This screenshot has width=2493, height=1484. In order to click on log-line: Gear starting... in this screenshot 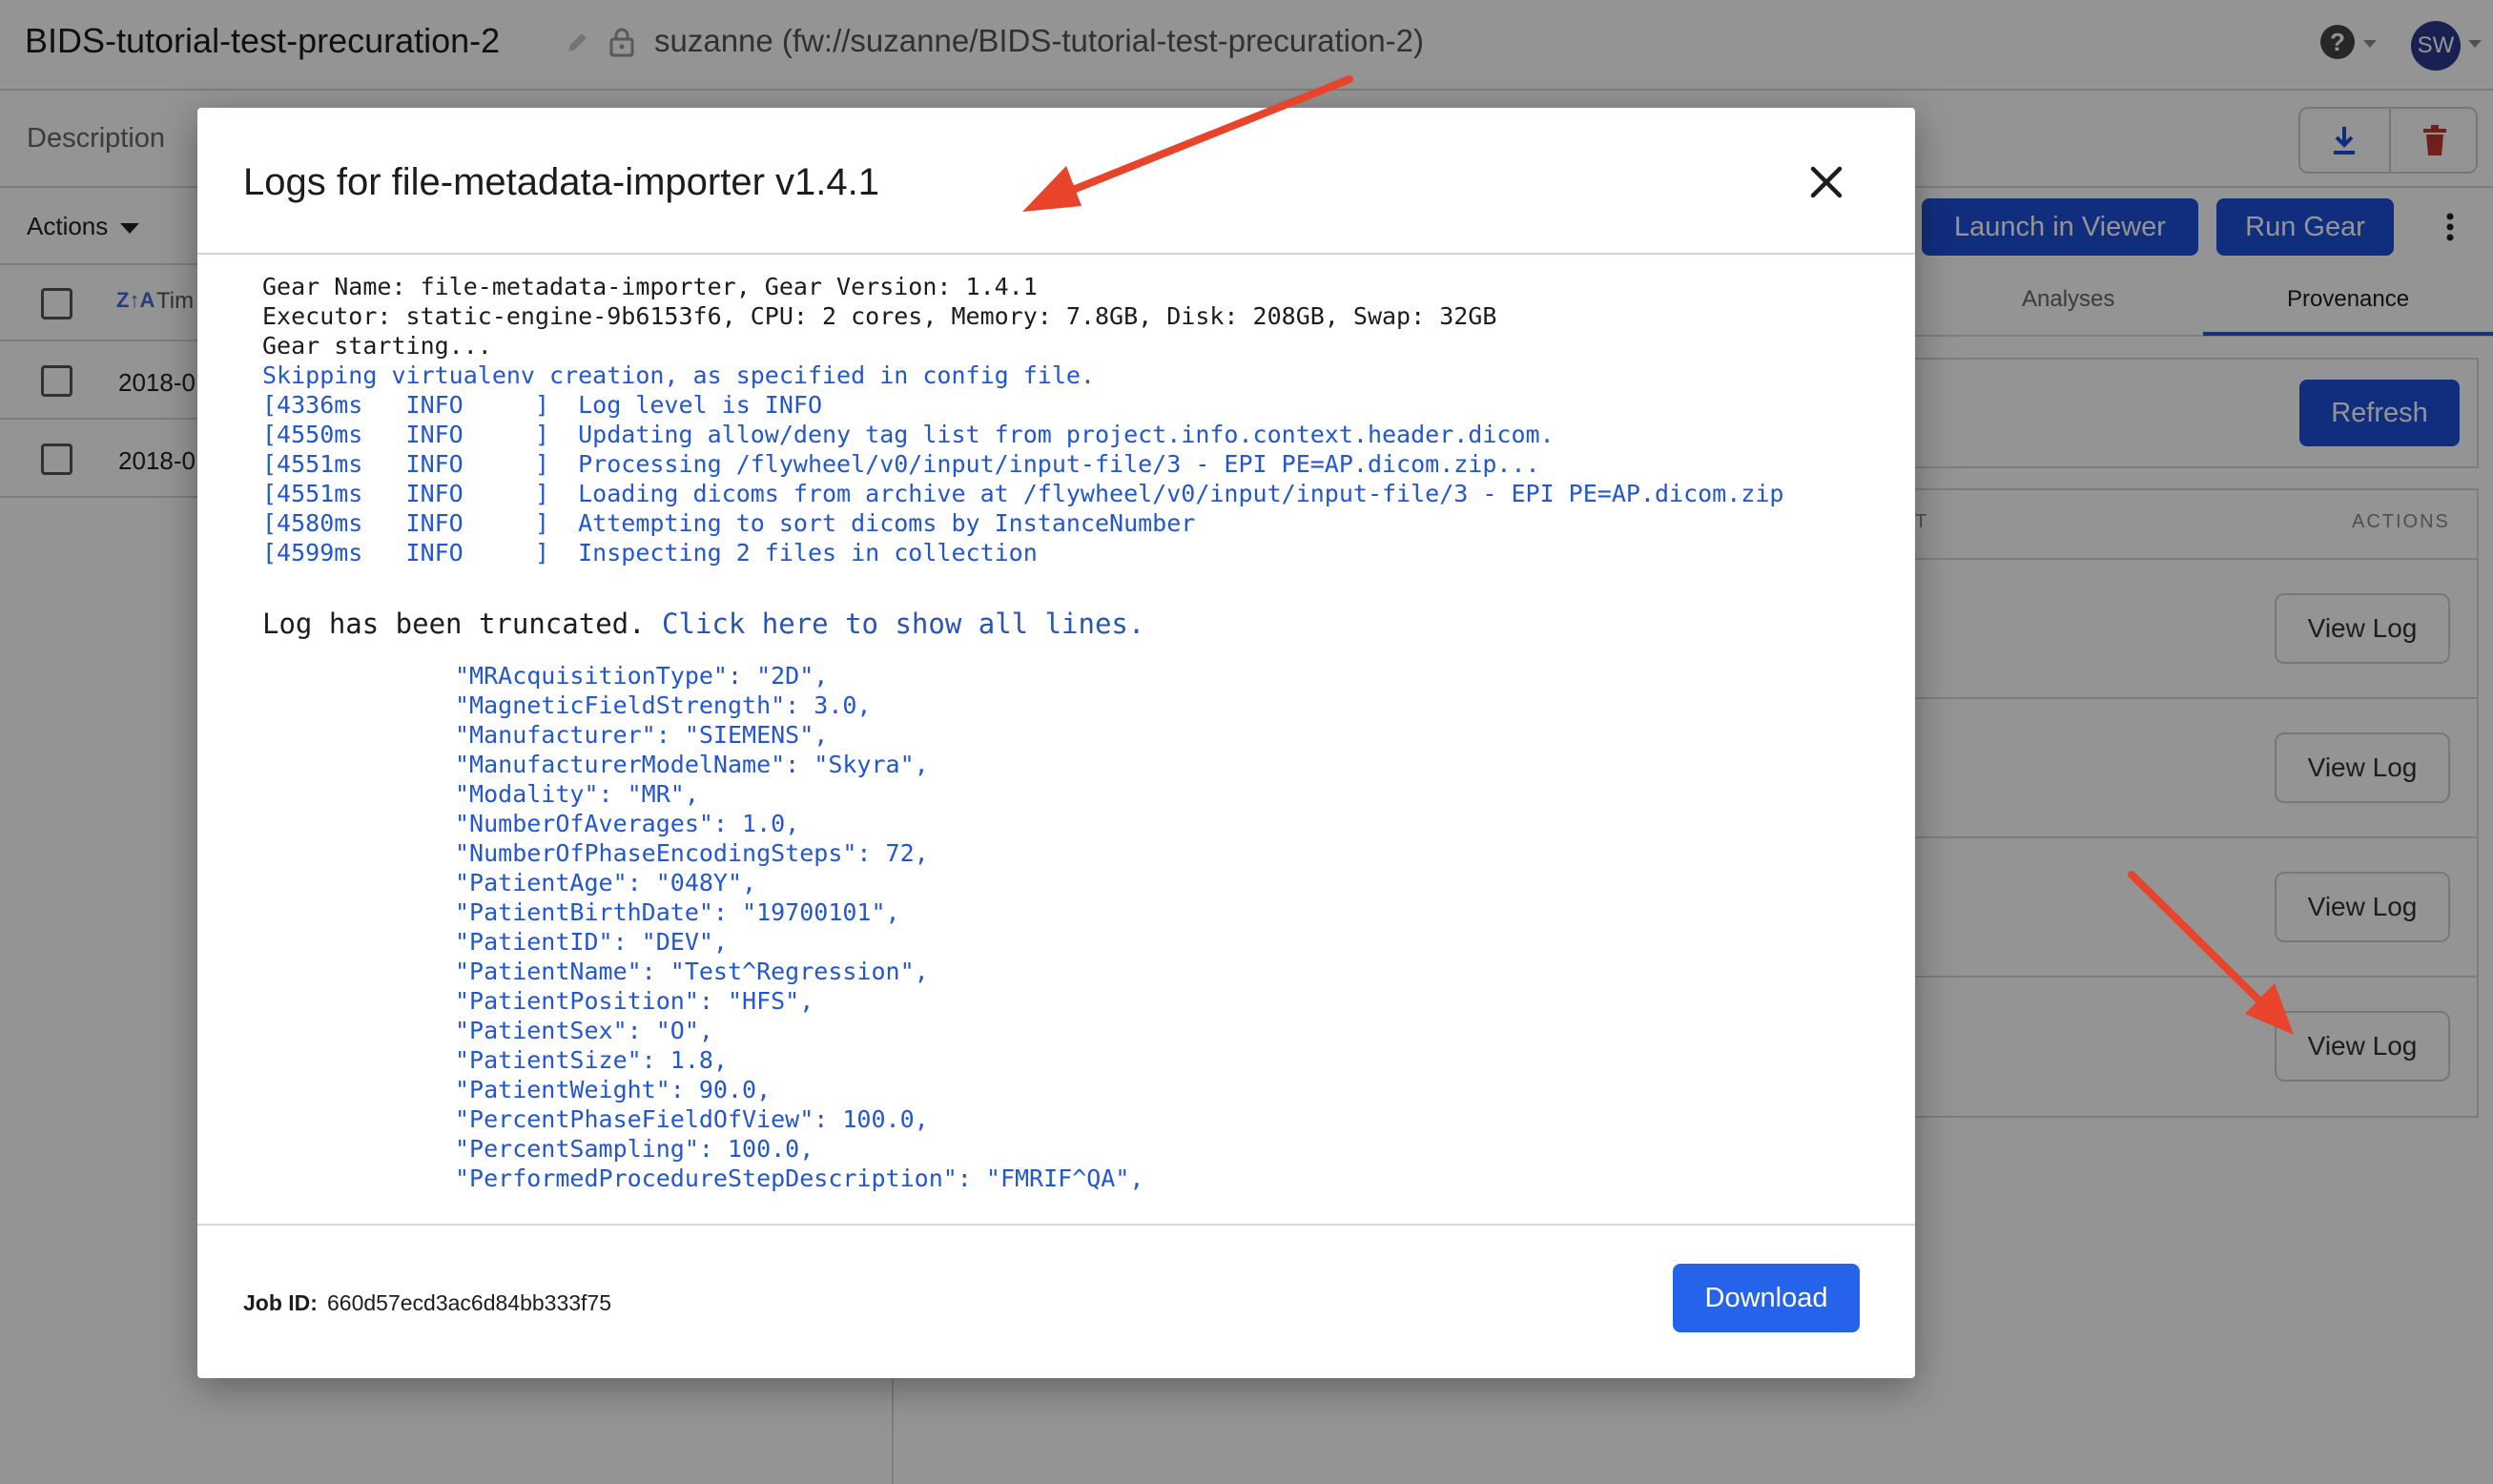, I will do `click(377, 346)`.